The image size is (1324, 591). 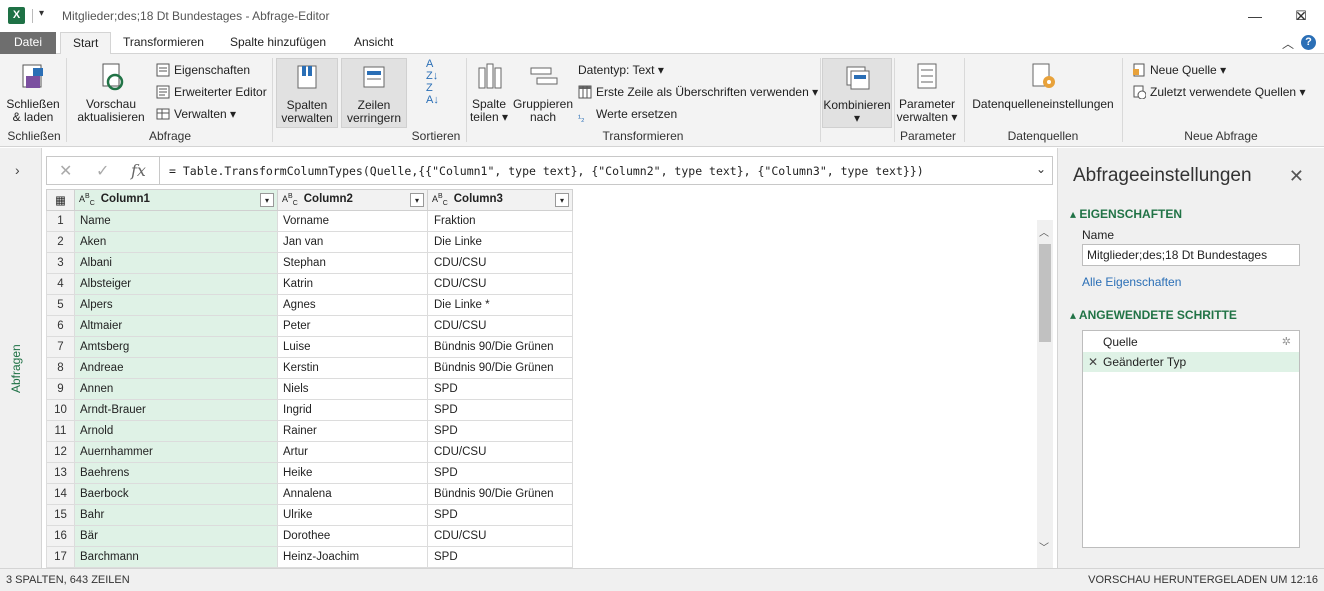 What do you see at coordinates (60, 284) in the screenshot?
I see `row-number: 4` at bounding box center [60, 284].